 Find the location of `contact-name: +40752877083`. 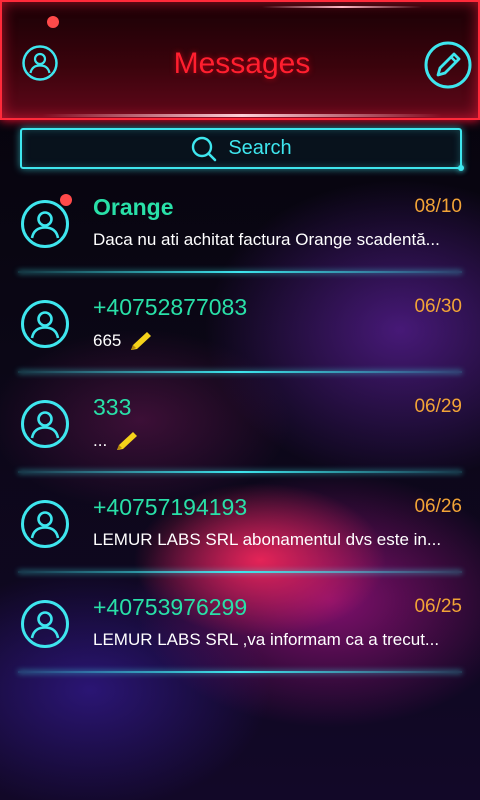

contact-name: +40752877083 is located at coordinates (170, 307).